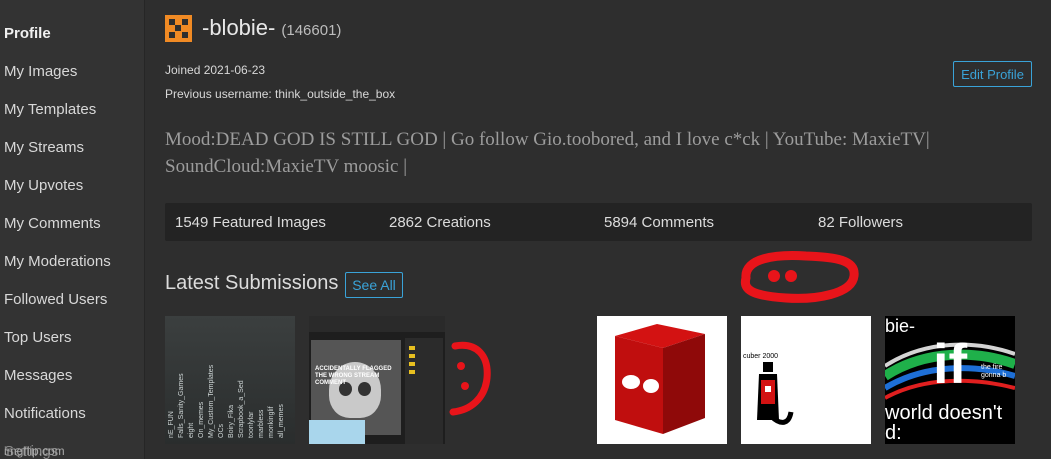 Image resolution: width=1051 pixels, height=459 pixels. Describe the element at coordinates (239, 27) in the screenshot. I see `username: -blobie-` at that location.